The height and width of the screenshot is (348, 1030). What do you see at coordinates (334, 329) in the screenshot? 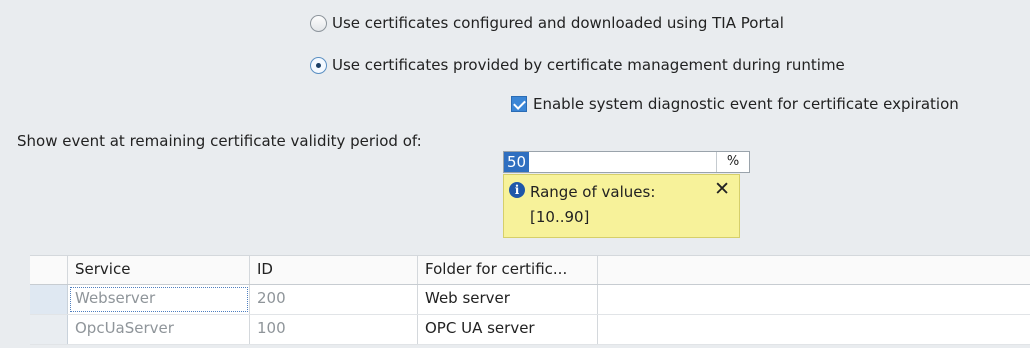
I see `cell-id: 100` at bounding box center [334, 329].